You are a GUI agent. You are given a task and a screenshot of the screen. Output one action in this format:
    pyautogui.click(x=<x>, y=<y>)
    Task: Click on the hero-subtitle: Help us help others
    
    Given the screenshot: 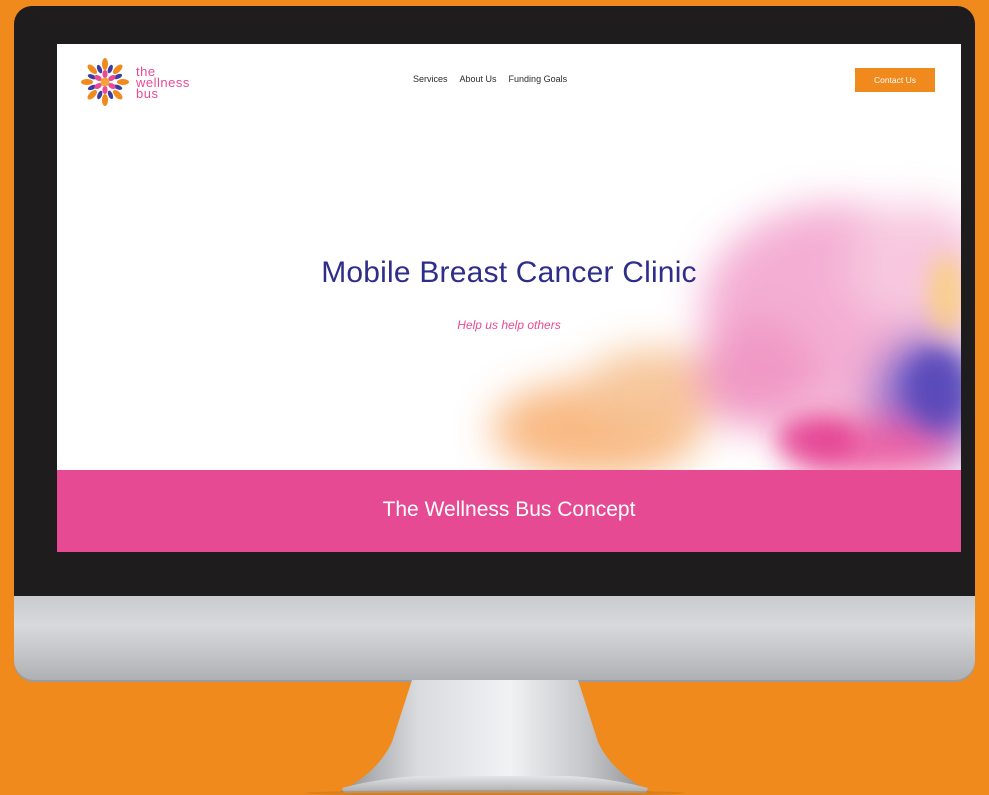 What is the action you would take?
    pyautogui.click(x=509, y=325)
    